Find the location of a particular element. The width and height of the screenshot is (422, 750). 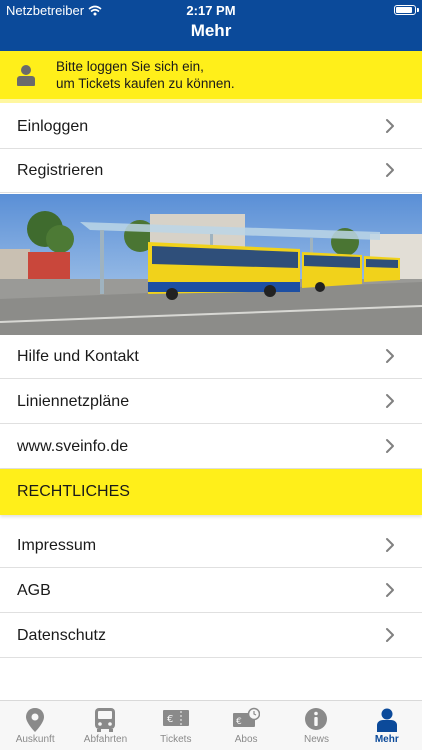

tab-label: Abos is located at coordinates (246, 739).